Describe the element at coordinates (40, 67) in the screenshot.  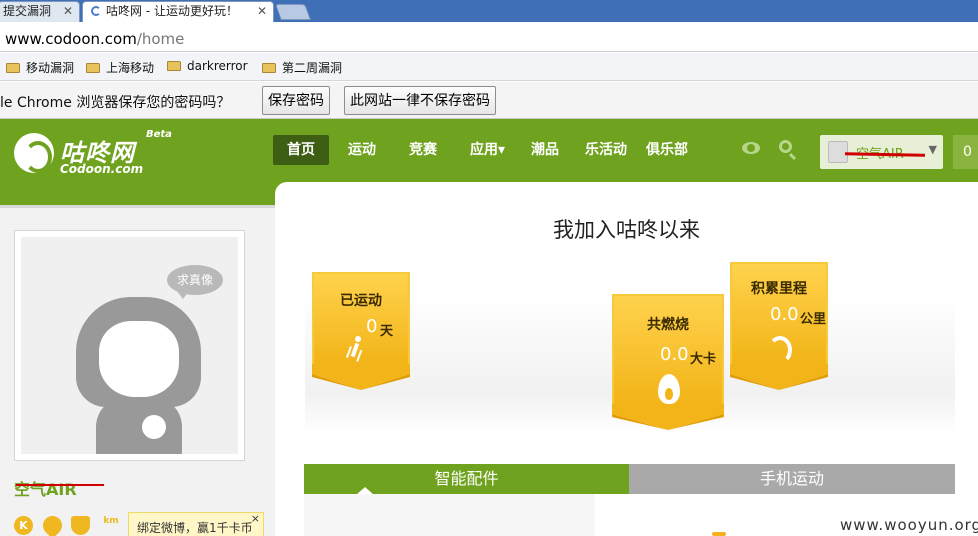
I see `bookmark-item: 移动漏洞` at that location.